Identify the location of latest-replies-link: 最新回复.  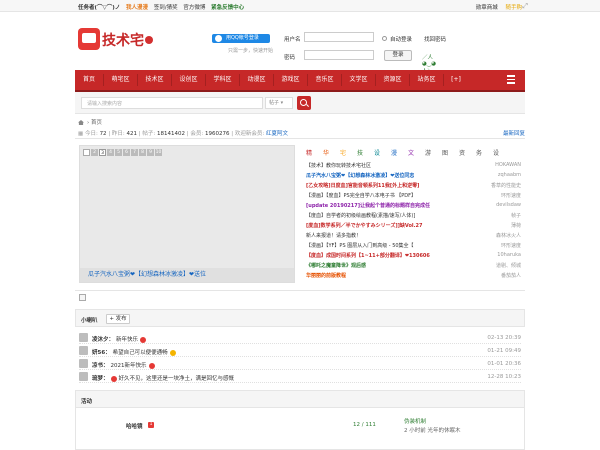
(514, 133).